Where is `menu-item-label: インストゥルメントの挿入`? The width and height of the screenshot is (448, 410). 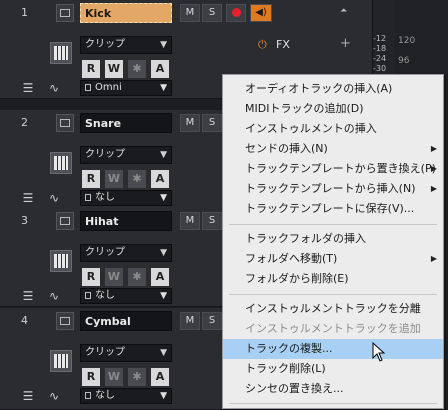
menu-item-label: インストゥルメントの挿入 is located at coordinates (311, 128).